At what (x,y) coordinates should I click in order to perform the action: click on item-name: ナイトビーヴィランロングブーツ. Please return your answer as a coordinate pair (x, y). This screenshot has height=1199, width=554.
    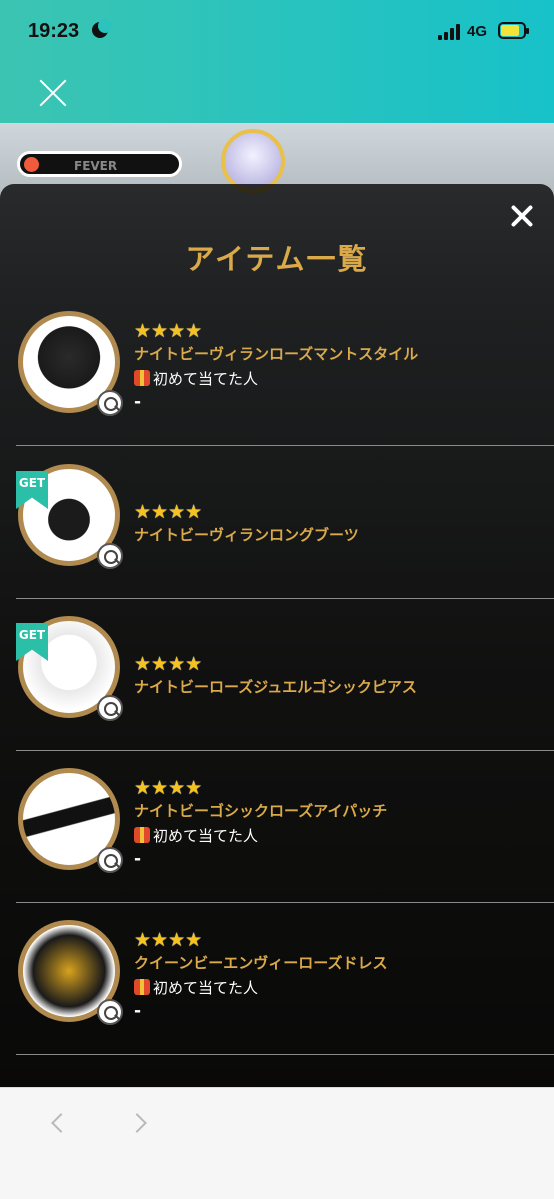
    Looking at the image, I should click on (246, 535).